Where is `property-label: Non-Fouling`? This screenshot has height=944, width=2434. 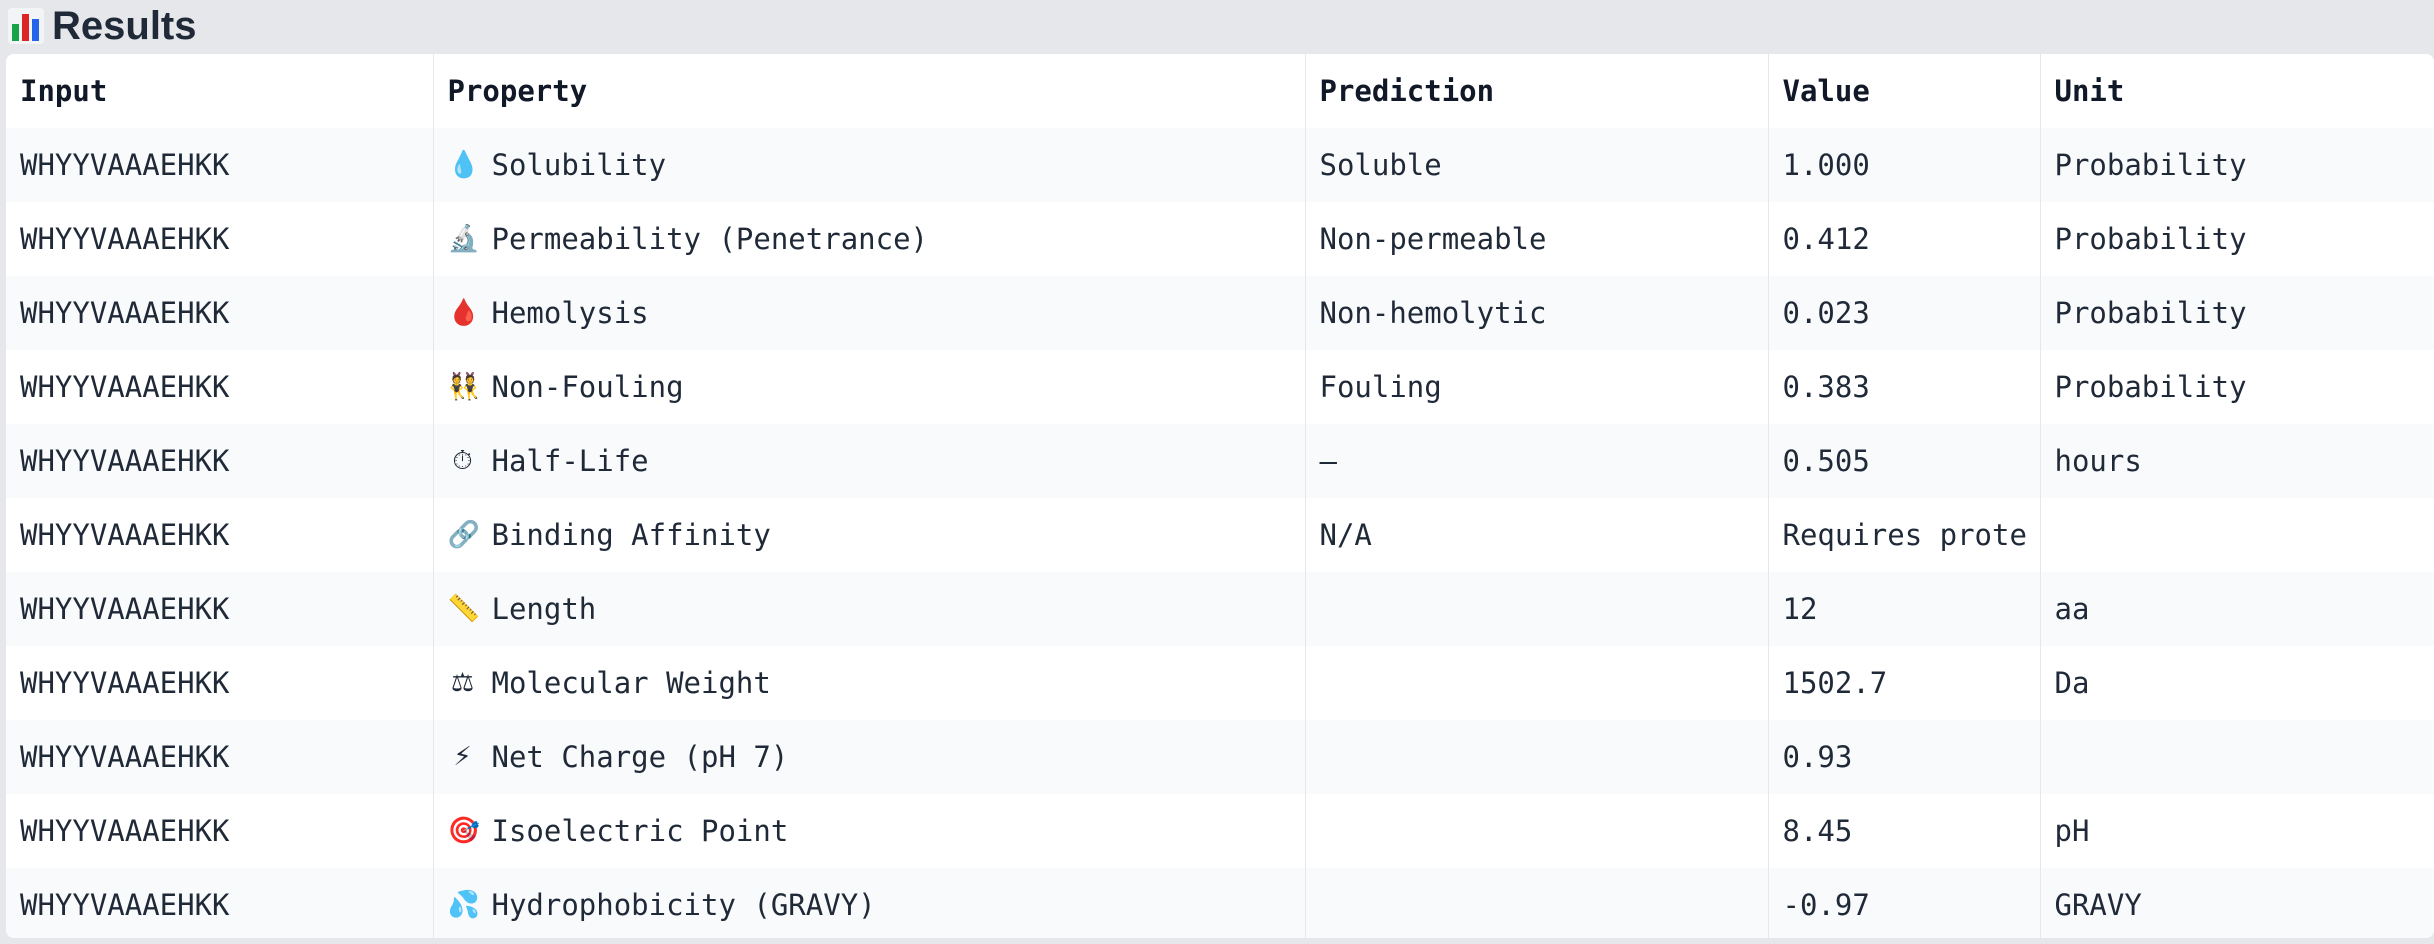 property-label: Non-Fouling is located at coordinates (587, 387).